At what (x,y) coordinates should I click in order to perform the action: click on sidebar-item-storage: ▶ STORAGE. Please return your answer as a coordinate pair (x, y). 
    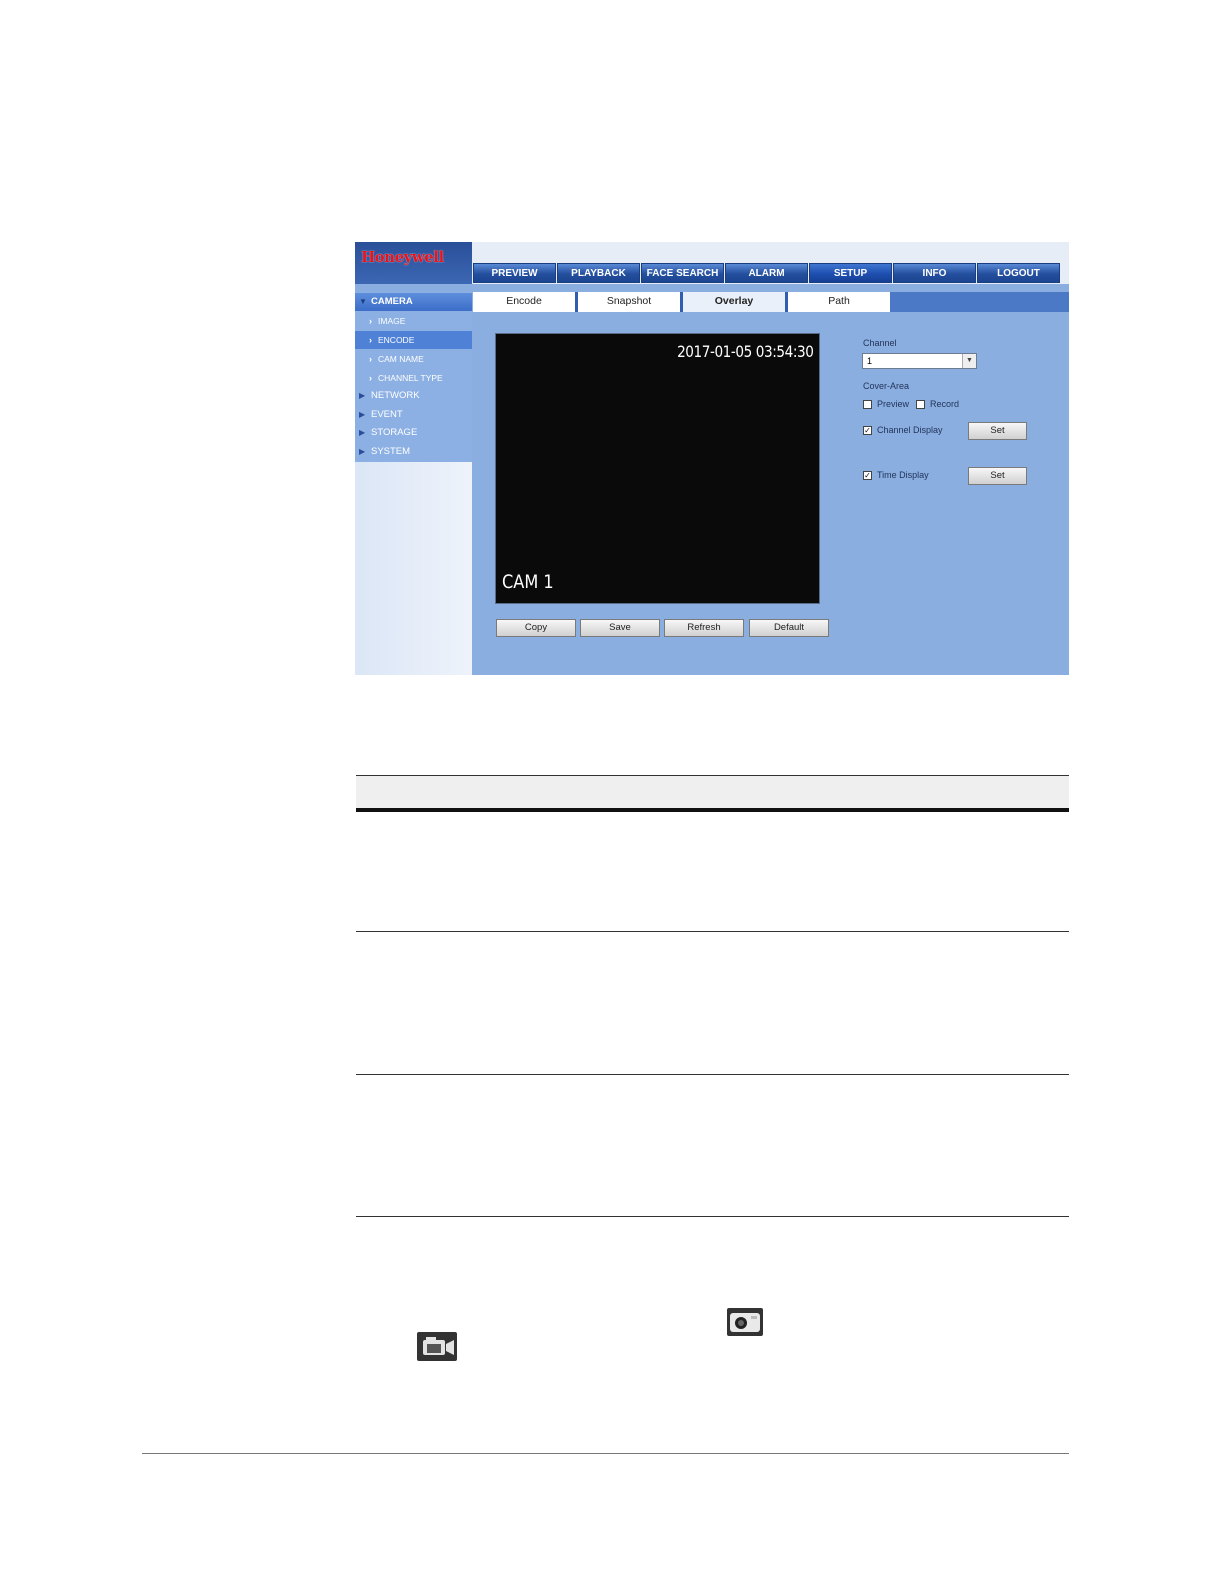
    Looking at the image, I should click on (413, 433).